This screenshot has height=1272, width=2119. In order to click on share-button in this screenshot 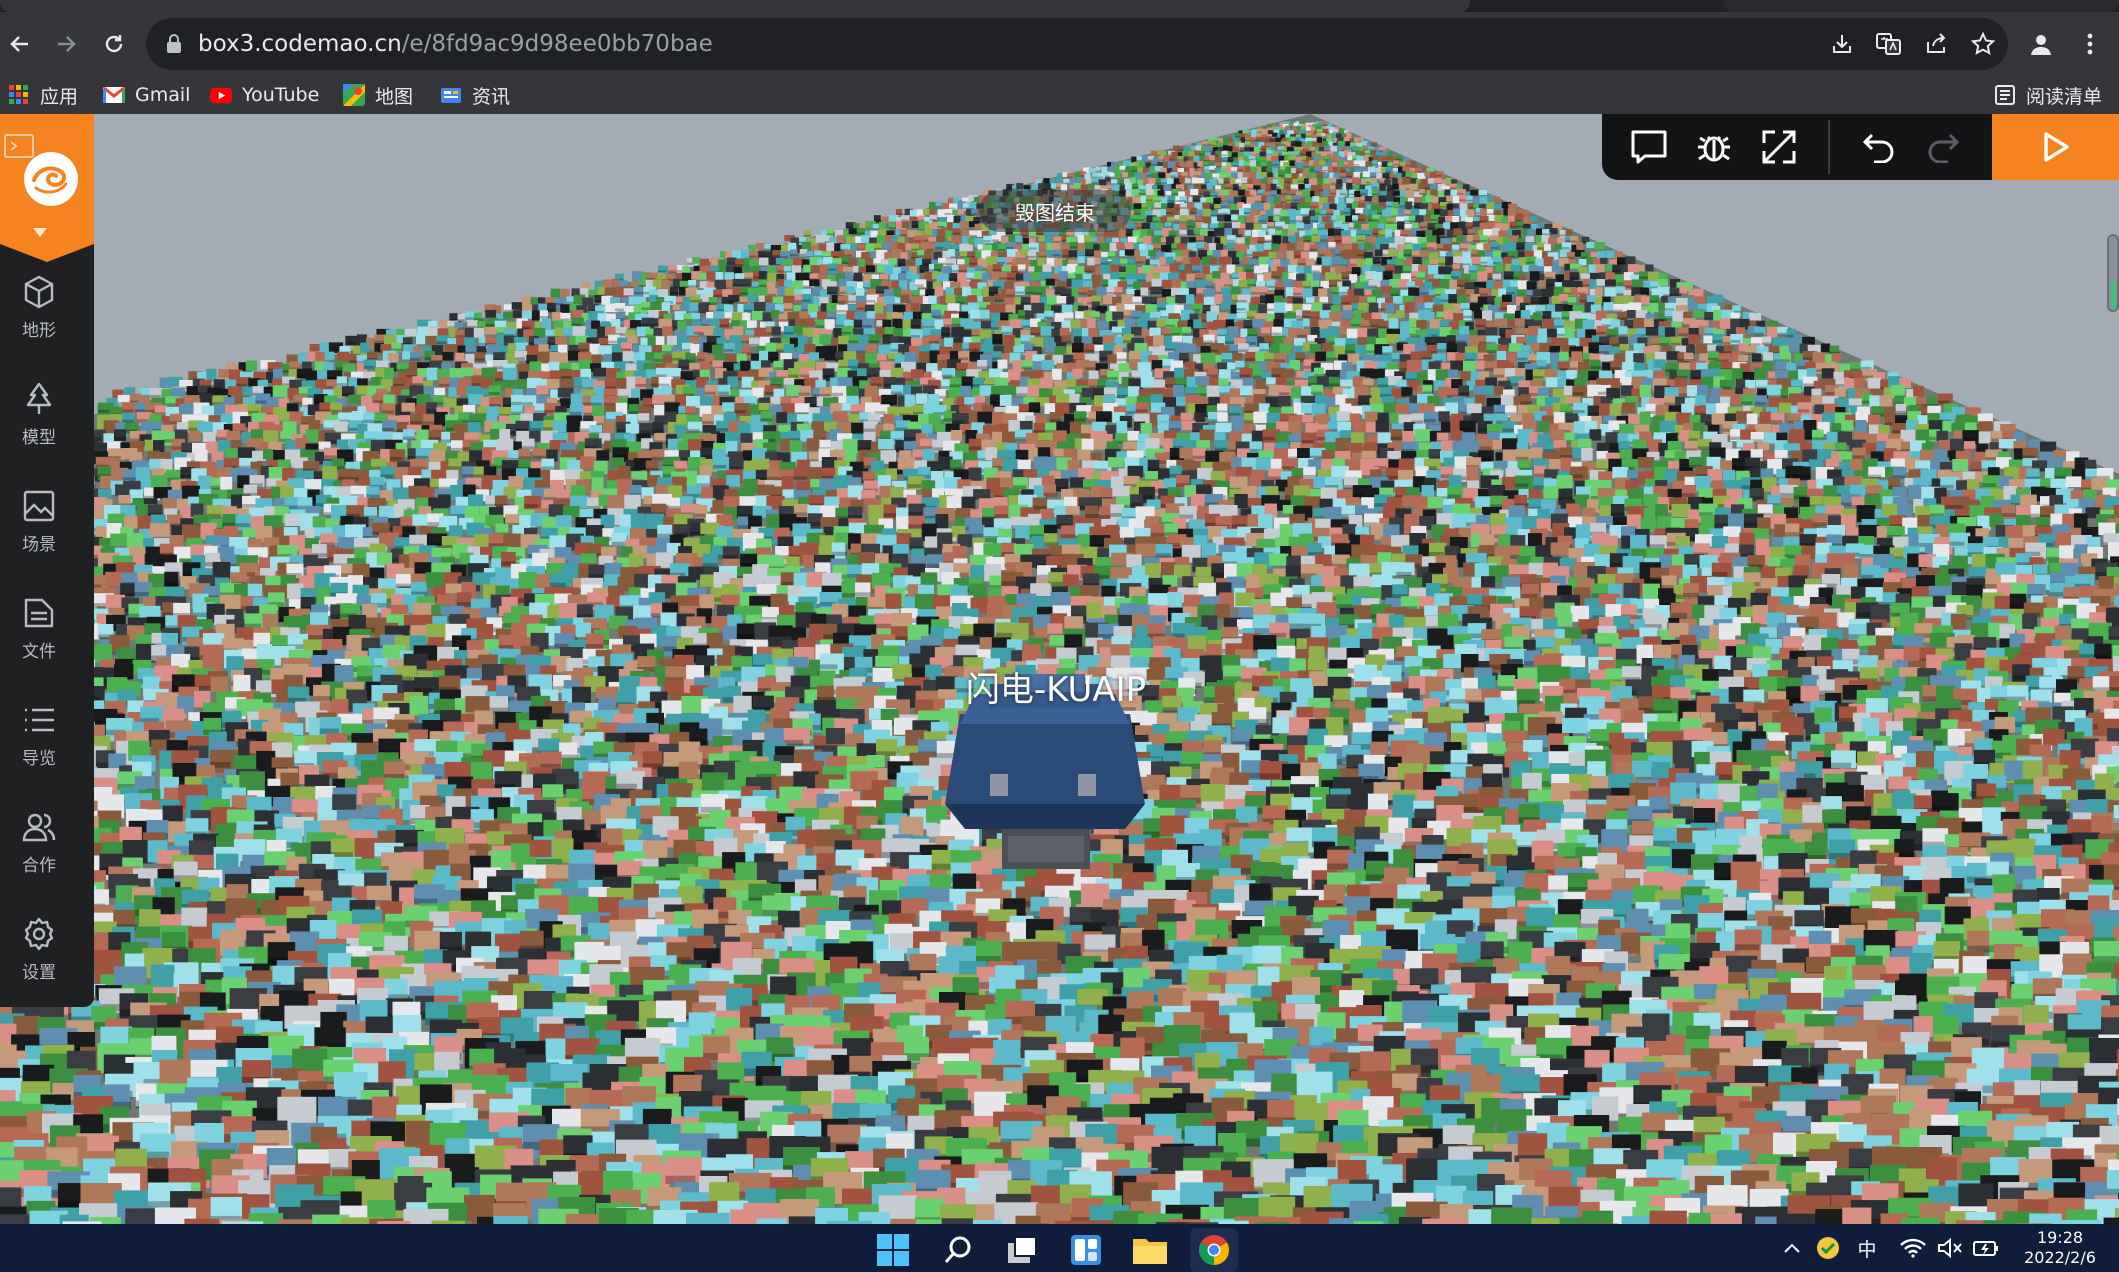, I will do `click(1936, 44)`.